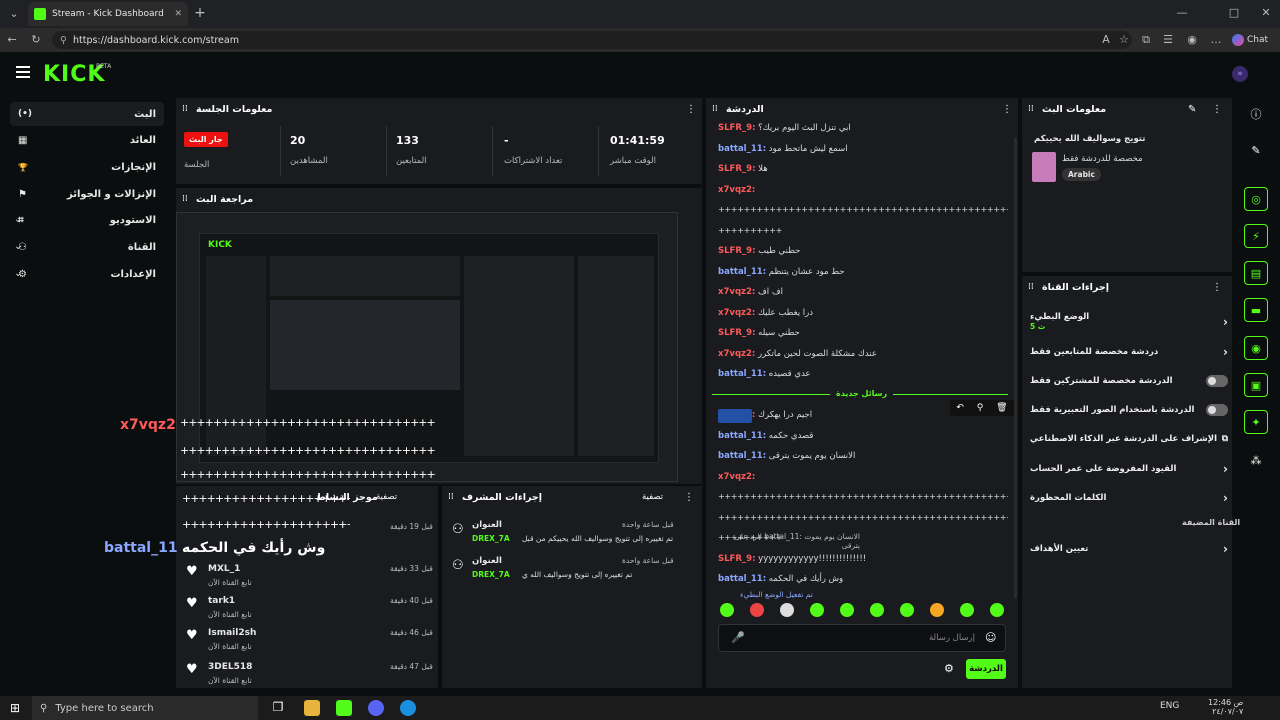 Image resolution: width=1280 pixels, height=720 pixels. What do you see at coordinates (861, 251) in the screenshot?
I see `chat-message: SLFR_9: حطني طيب` at bounding box center [861, 251].